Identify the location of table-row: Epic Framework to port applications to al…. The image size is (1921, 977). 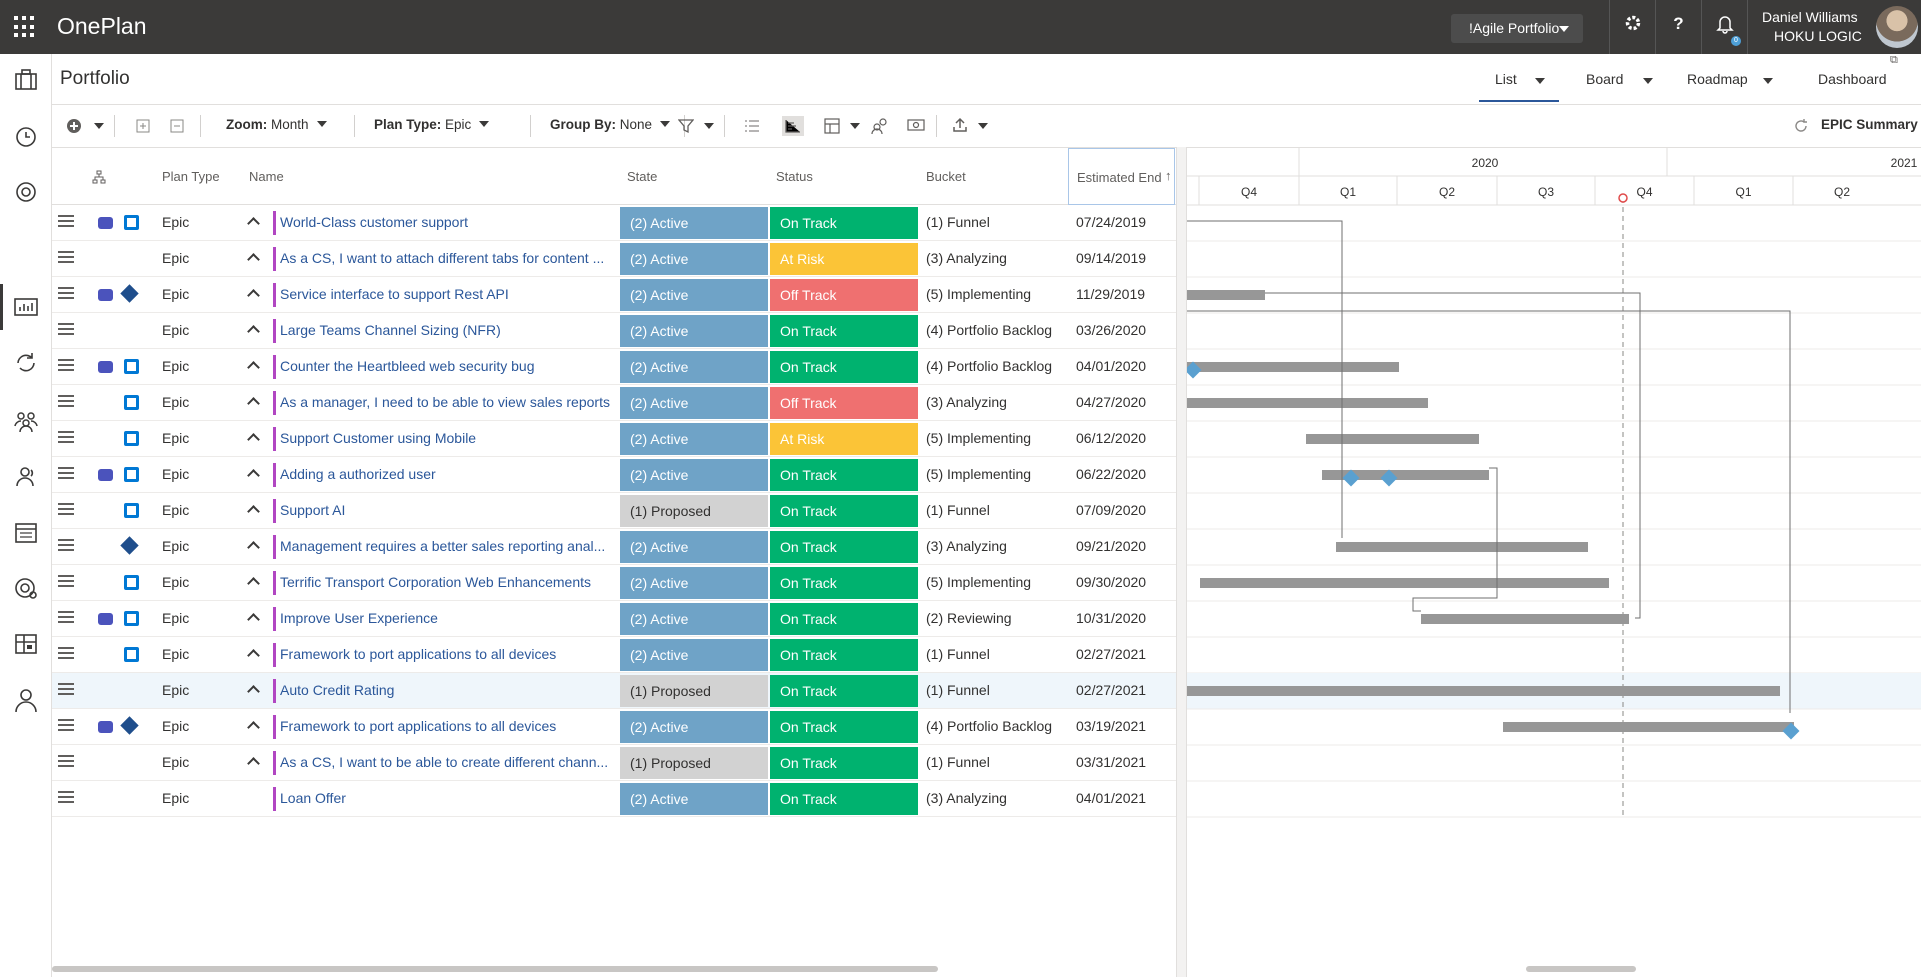
(614, 727).